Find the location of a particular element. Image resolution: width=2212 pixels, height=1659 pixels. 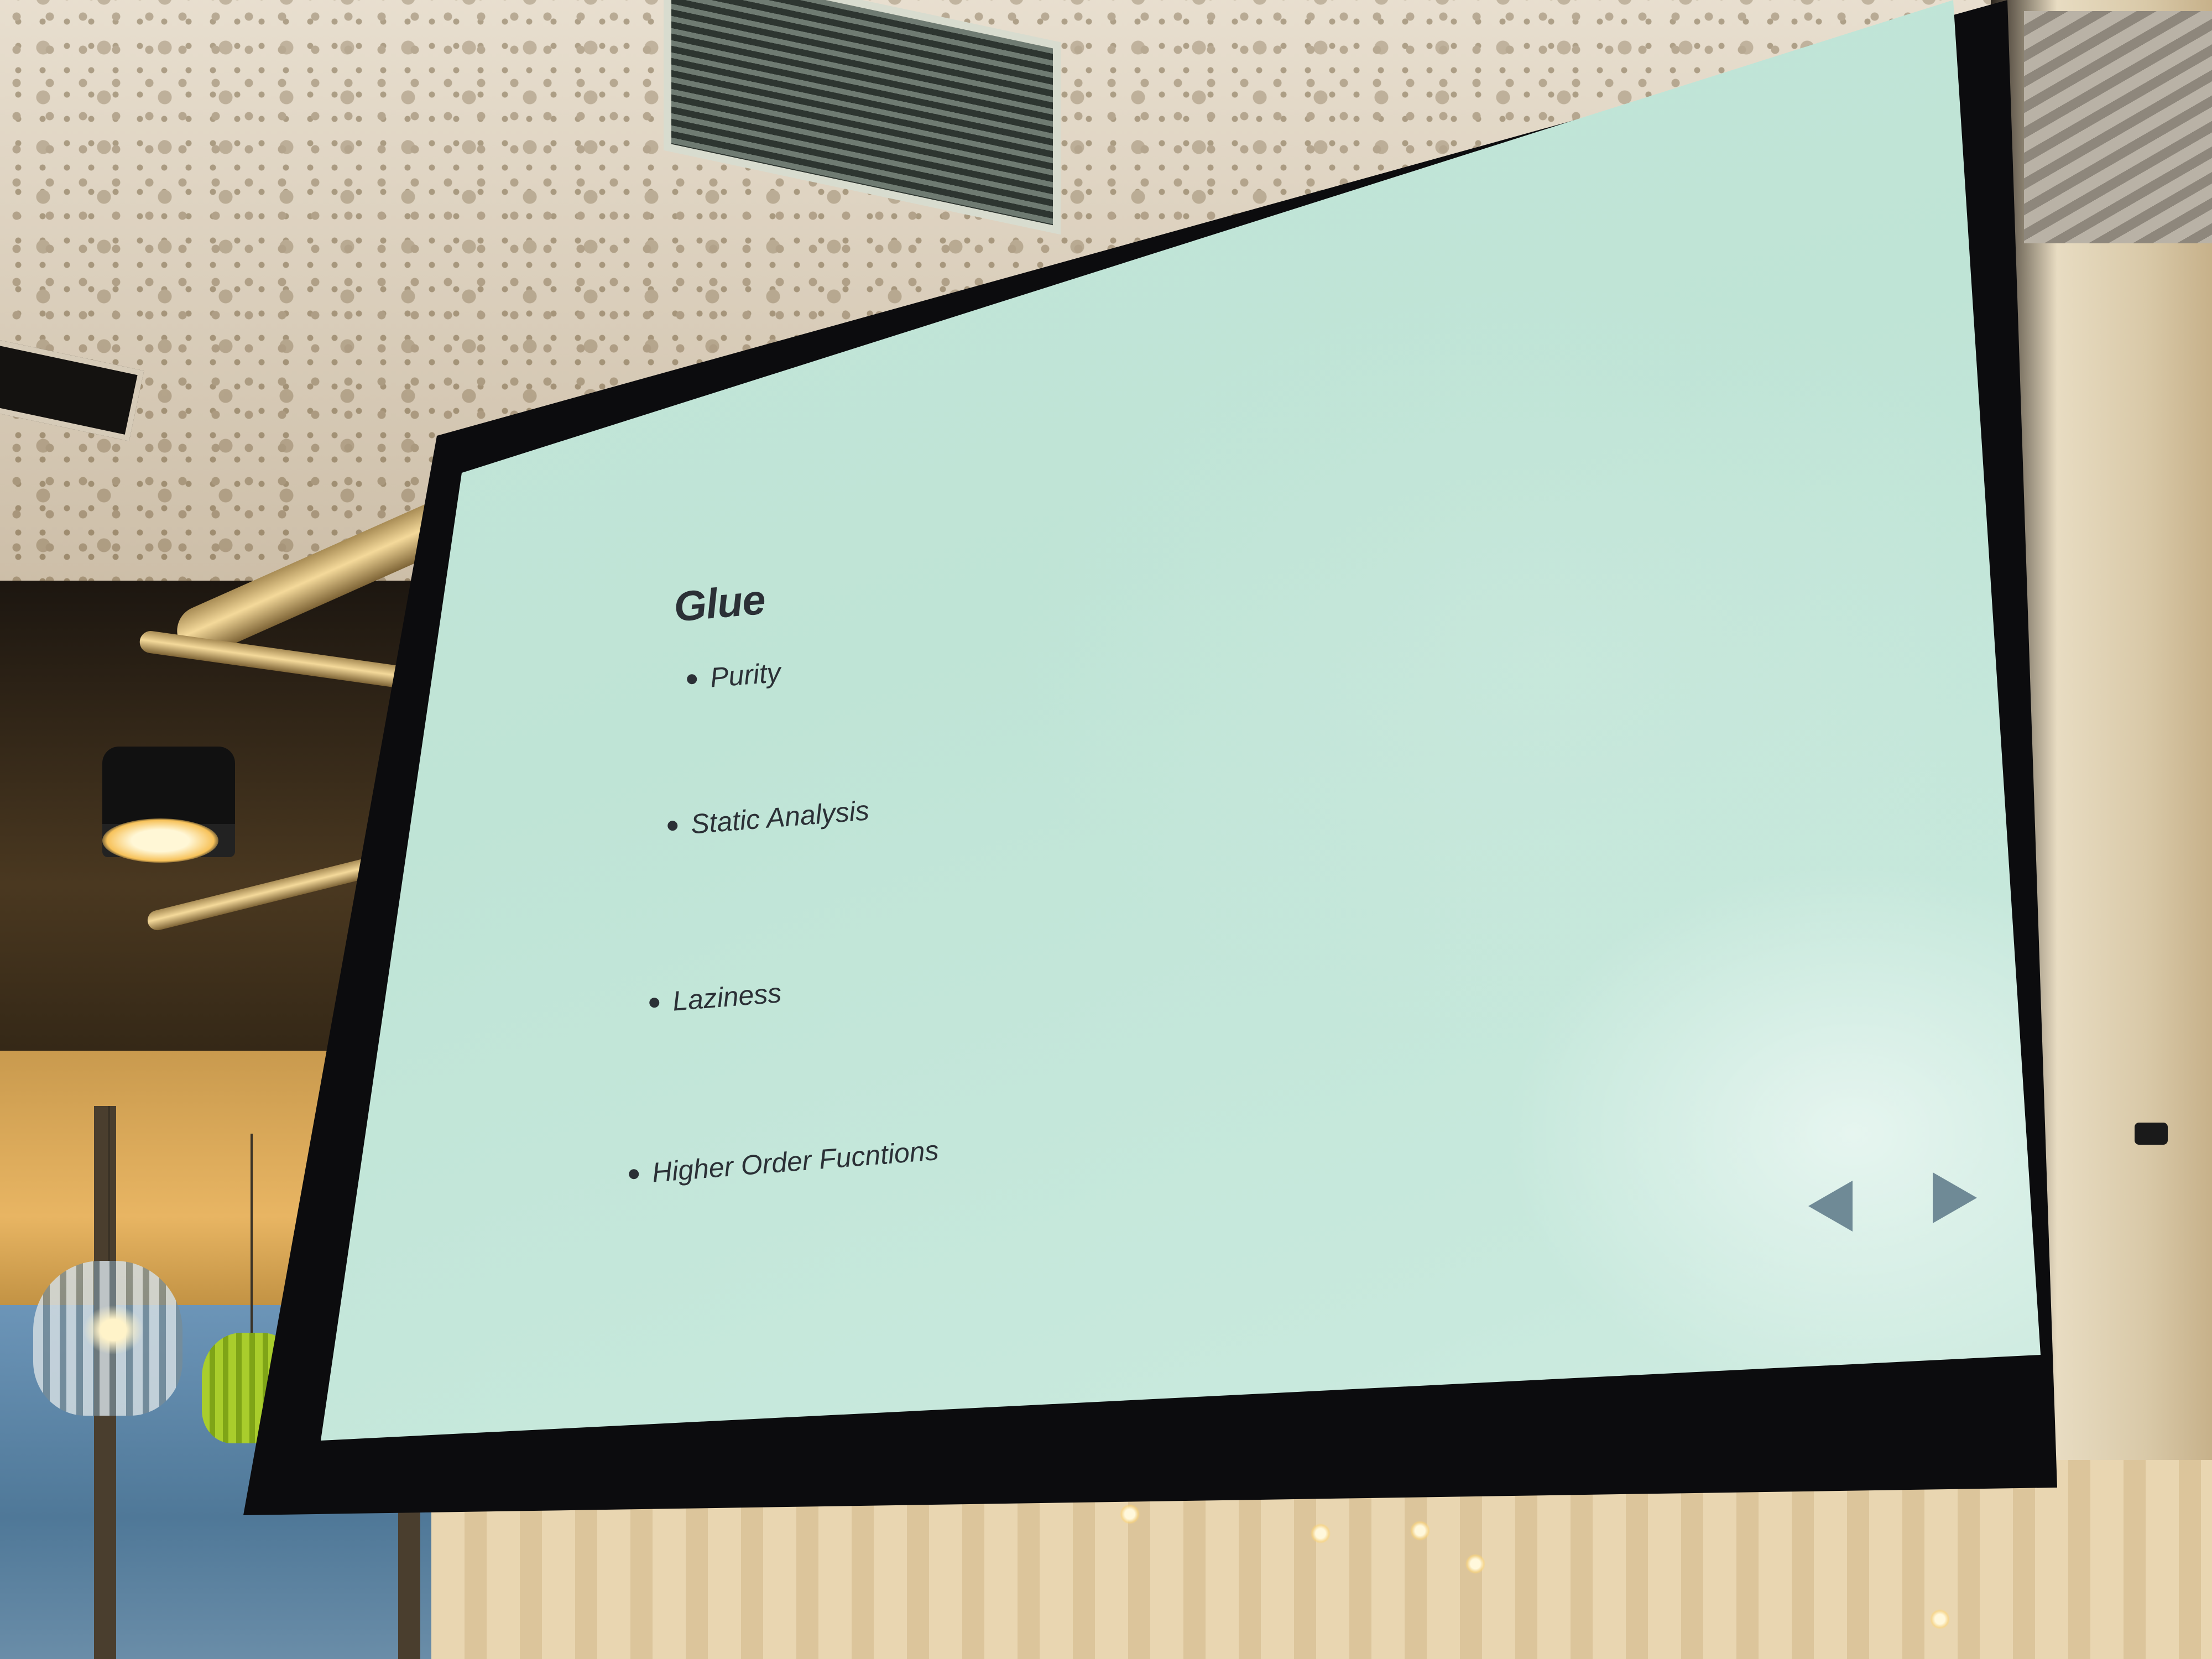

bullet-text: Laziness is located at coordinates (727, 997).